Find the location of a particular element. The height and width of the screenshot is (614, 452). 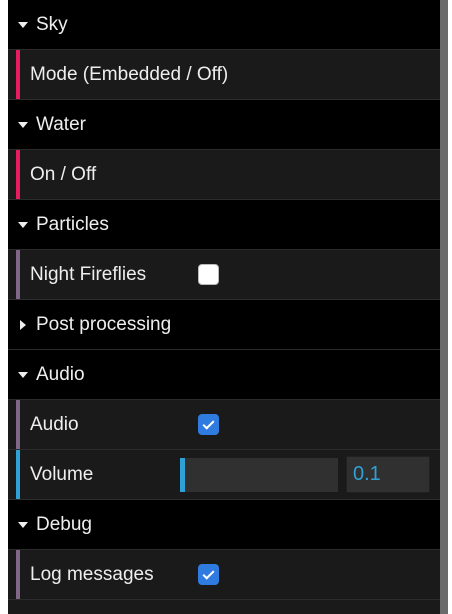

folder-water: Water is located at coordinates (224, 125).